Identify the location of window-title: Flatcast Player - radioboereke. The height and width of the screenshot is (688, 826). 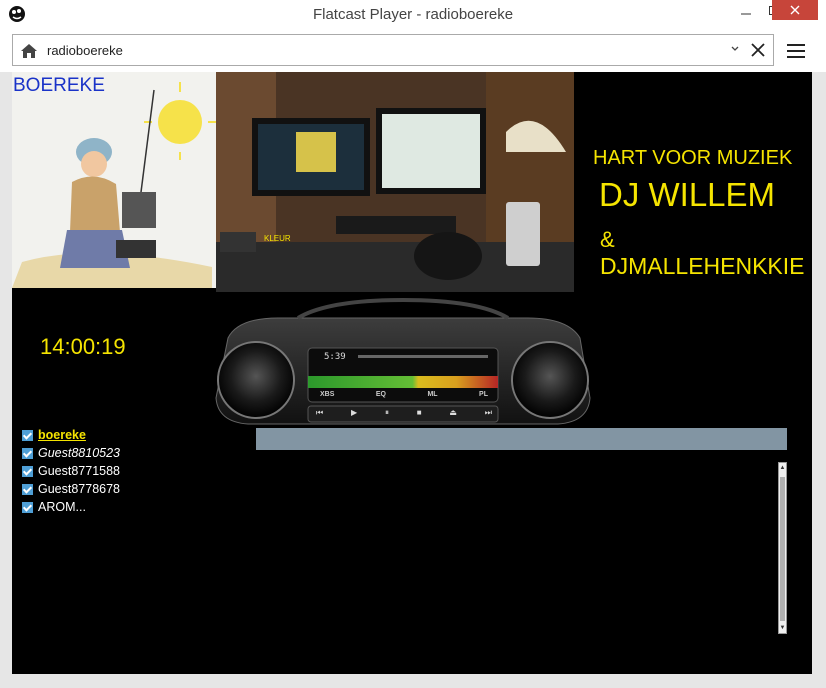
(413, 14).